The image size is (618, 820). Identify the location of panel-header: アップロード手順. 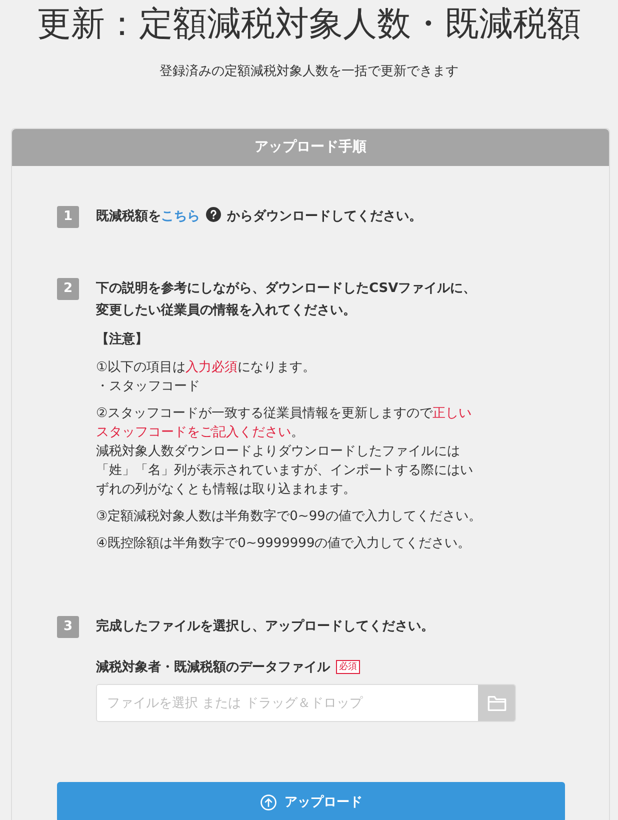
(310, 147).